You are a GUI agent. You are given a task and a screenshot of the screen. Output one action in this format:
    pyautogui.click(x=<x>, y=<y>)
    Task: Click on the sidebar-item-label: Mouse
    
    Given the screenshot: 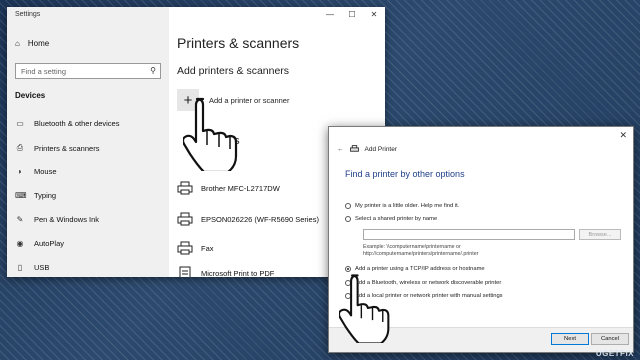 What is the action you would take?
    pyautogui.click(x=45, y=171)
    